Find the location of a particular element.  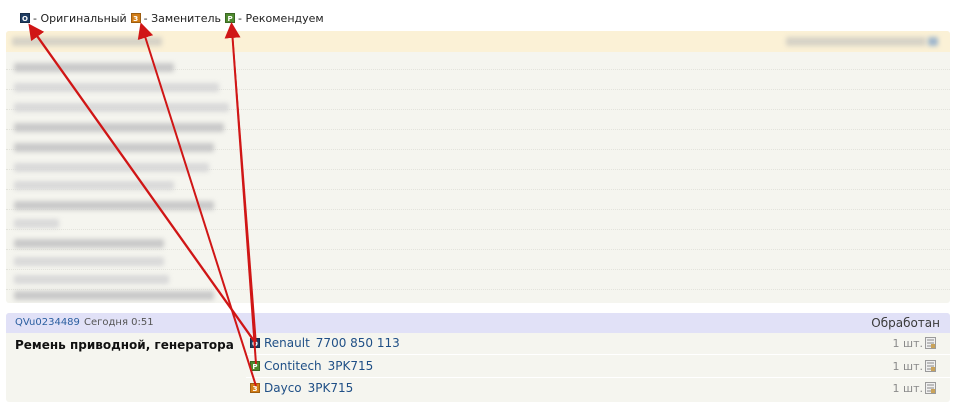

legend-original: О - Оригинальный is located at coordinates (73, 18).